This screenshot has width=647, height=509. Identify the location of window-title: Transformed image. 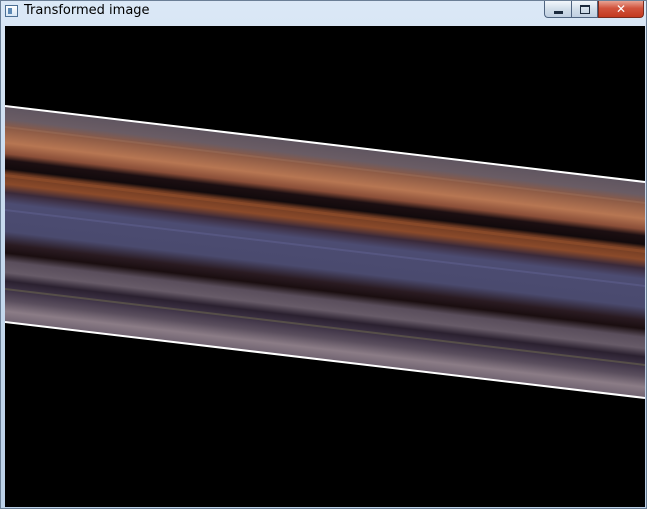
(87, 10).